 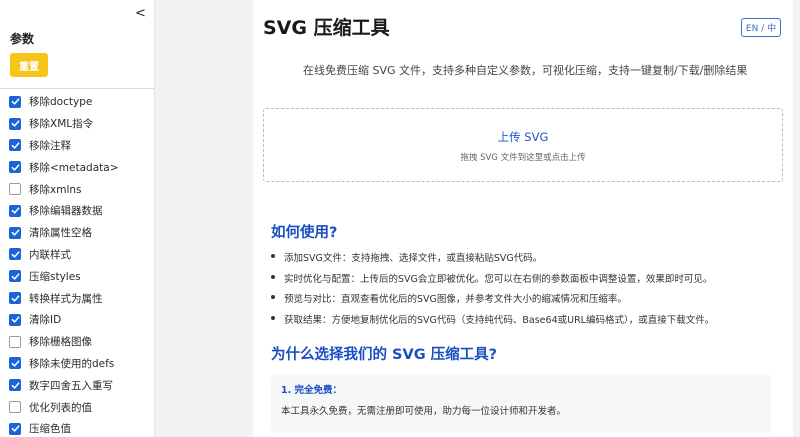 What do you see at coordinates (455, 299) in the screenshot?
I see `howto-step-text: 预览与对比：直观查看优化后的SVG图像，并参考文件大小的缩减情况和压缩率。` at bounding box center [455, 299].